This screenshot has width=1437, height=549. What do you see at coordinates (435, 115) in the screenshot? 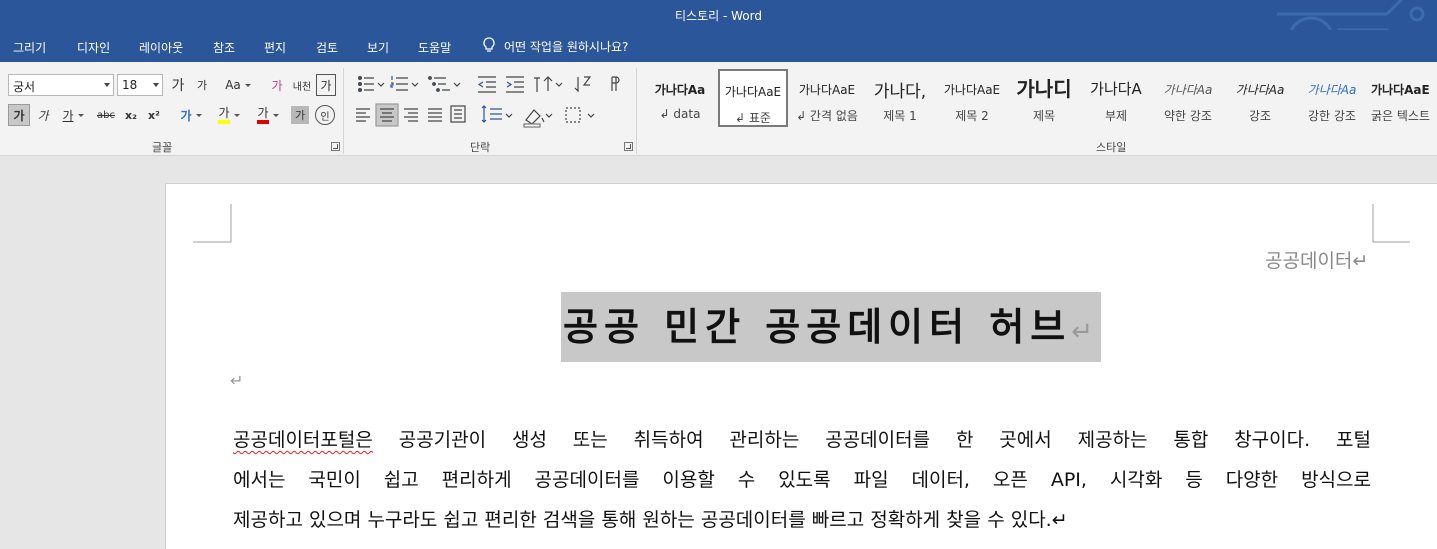
I see `justify-icon` at bounding box center [435, 115].